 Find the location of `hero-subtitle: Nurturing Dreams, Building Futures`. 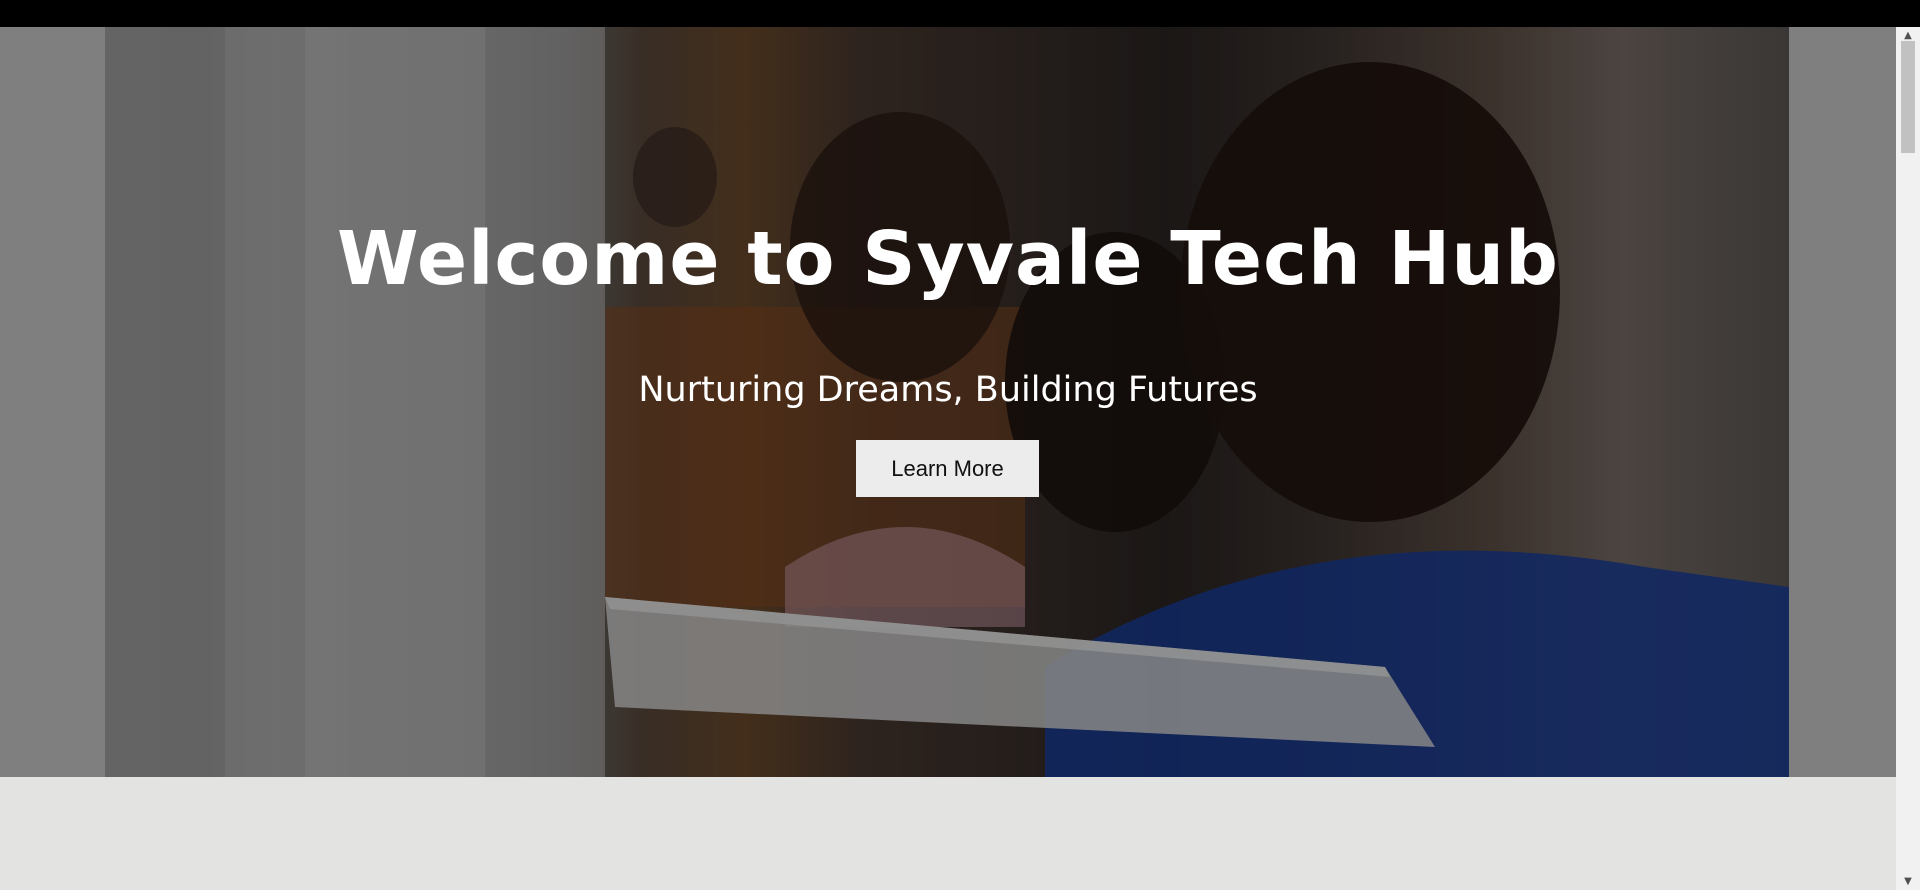

hero-subtitle: Nurturing Dreams, Building Futures is located at coordinates (948, 390).